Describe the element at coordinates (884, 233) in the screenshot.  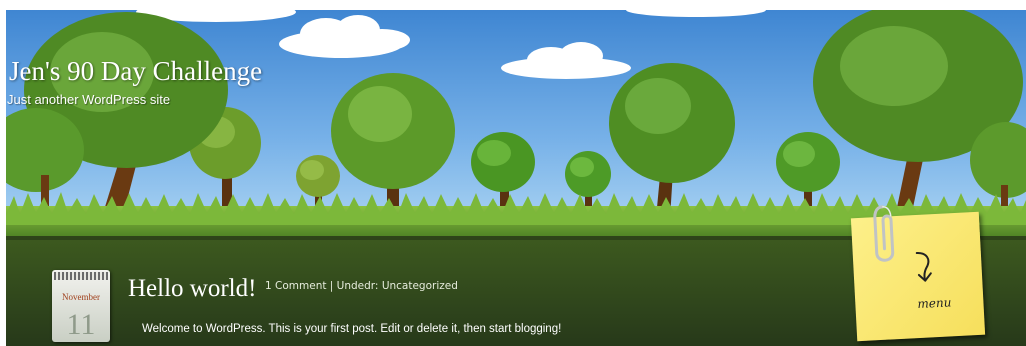
I see `paperclip-icon` at that location.